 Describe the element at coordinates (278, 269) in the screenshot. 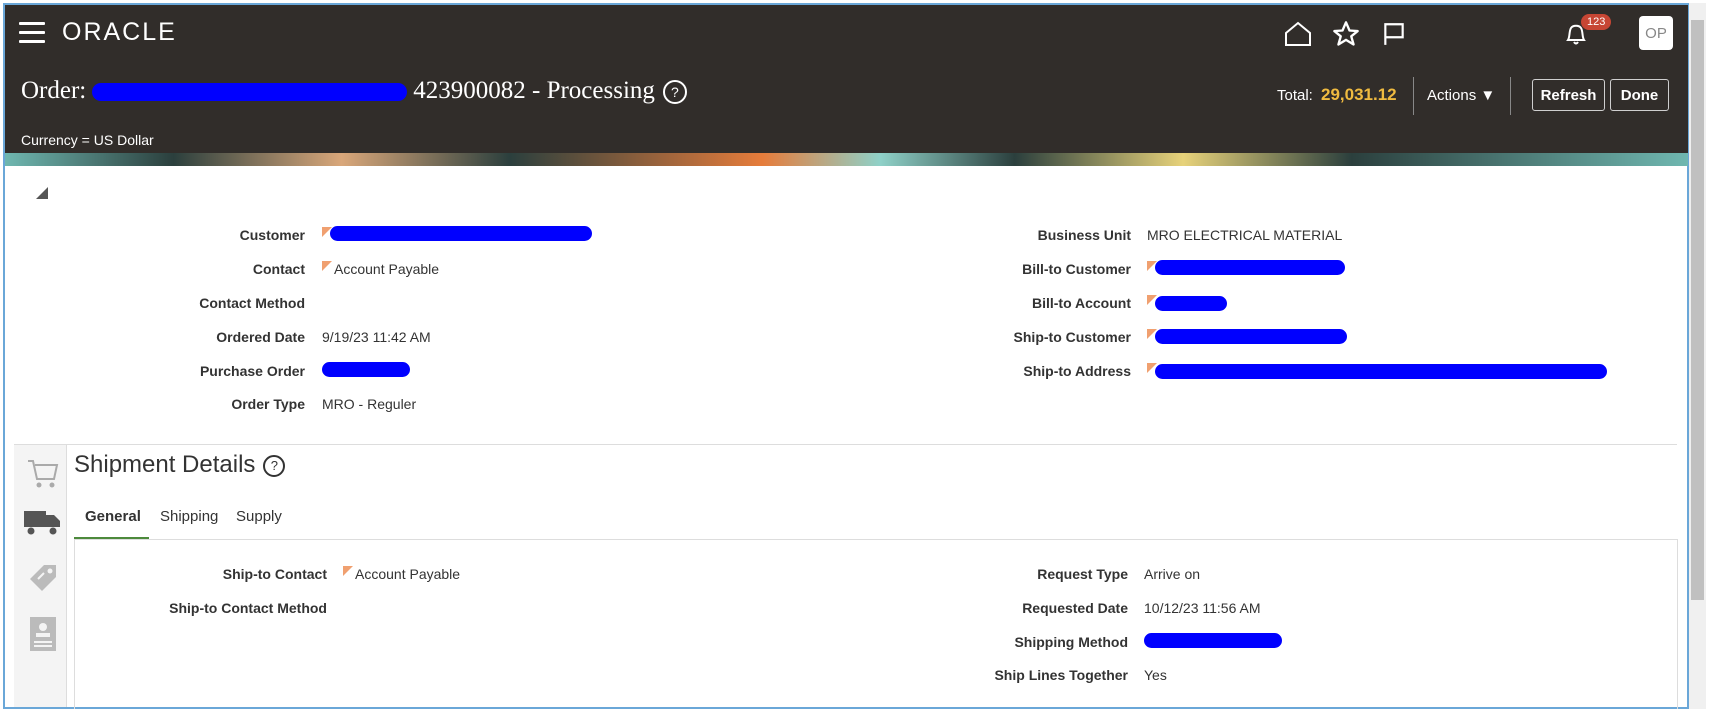

I see `contact-label: Contact` at that location.